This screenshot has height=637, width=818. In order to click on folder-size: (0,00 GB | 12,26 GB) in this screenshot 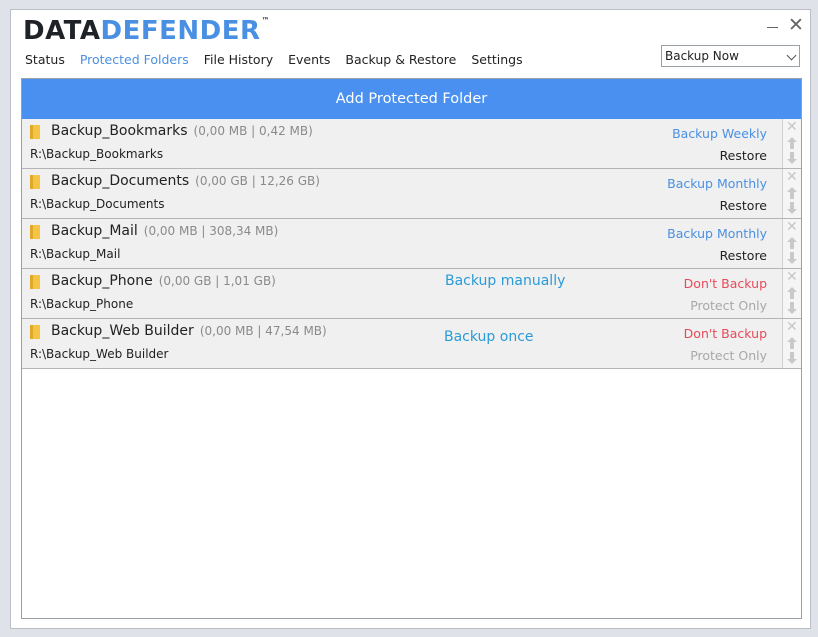, I will do `click(257, 181)`.